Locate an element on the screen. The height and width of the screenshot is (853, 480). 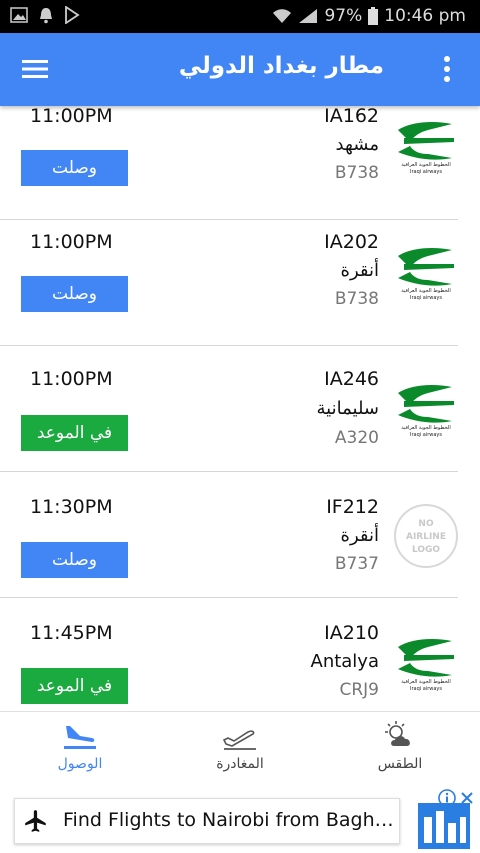
page-title: مطار بغداد الدولي is located at coordinates (281, 66).